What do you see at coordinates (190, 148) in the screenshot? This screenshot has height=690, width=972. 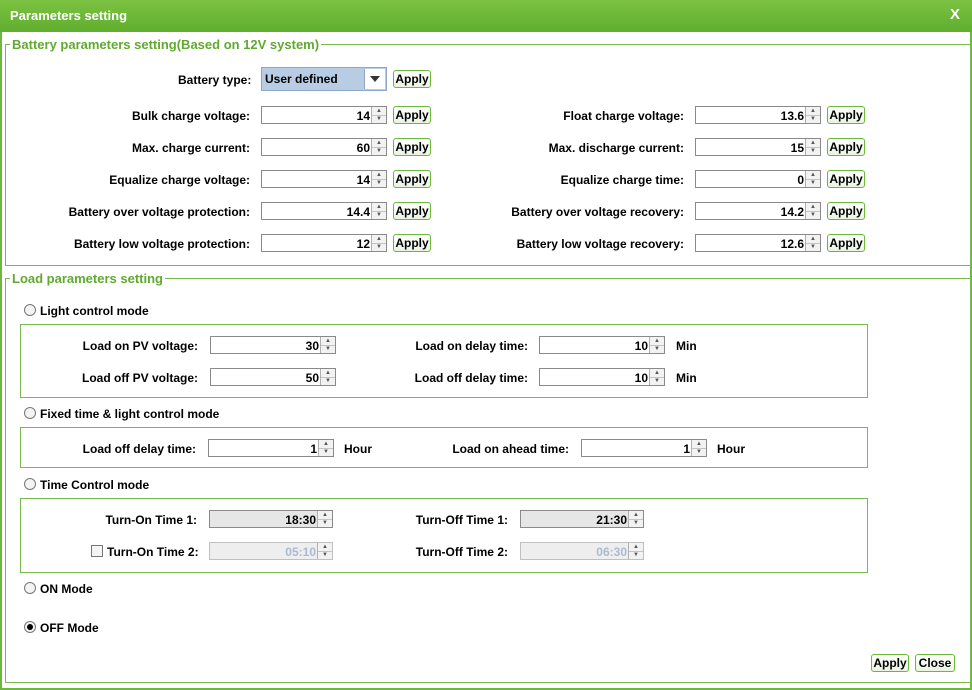 I see `max-charge-current-label: Max. charge current:` at bounding box center [190, 148].